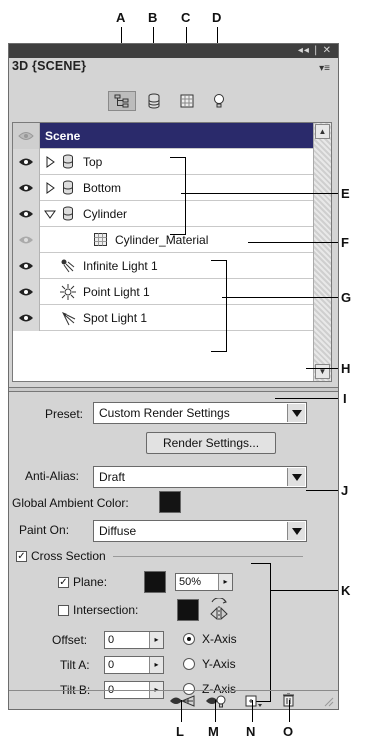  Describe the element at coordinates (173, 51) in the screenshot. I see `panel-titlebar: ◂◂ | ✕` at that location.